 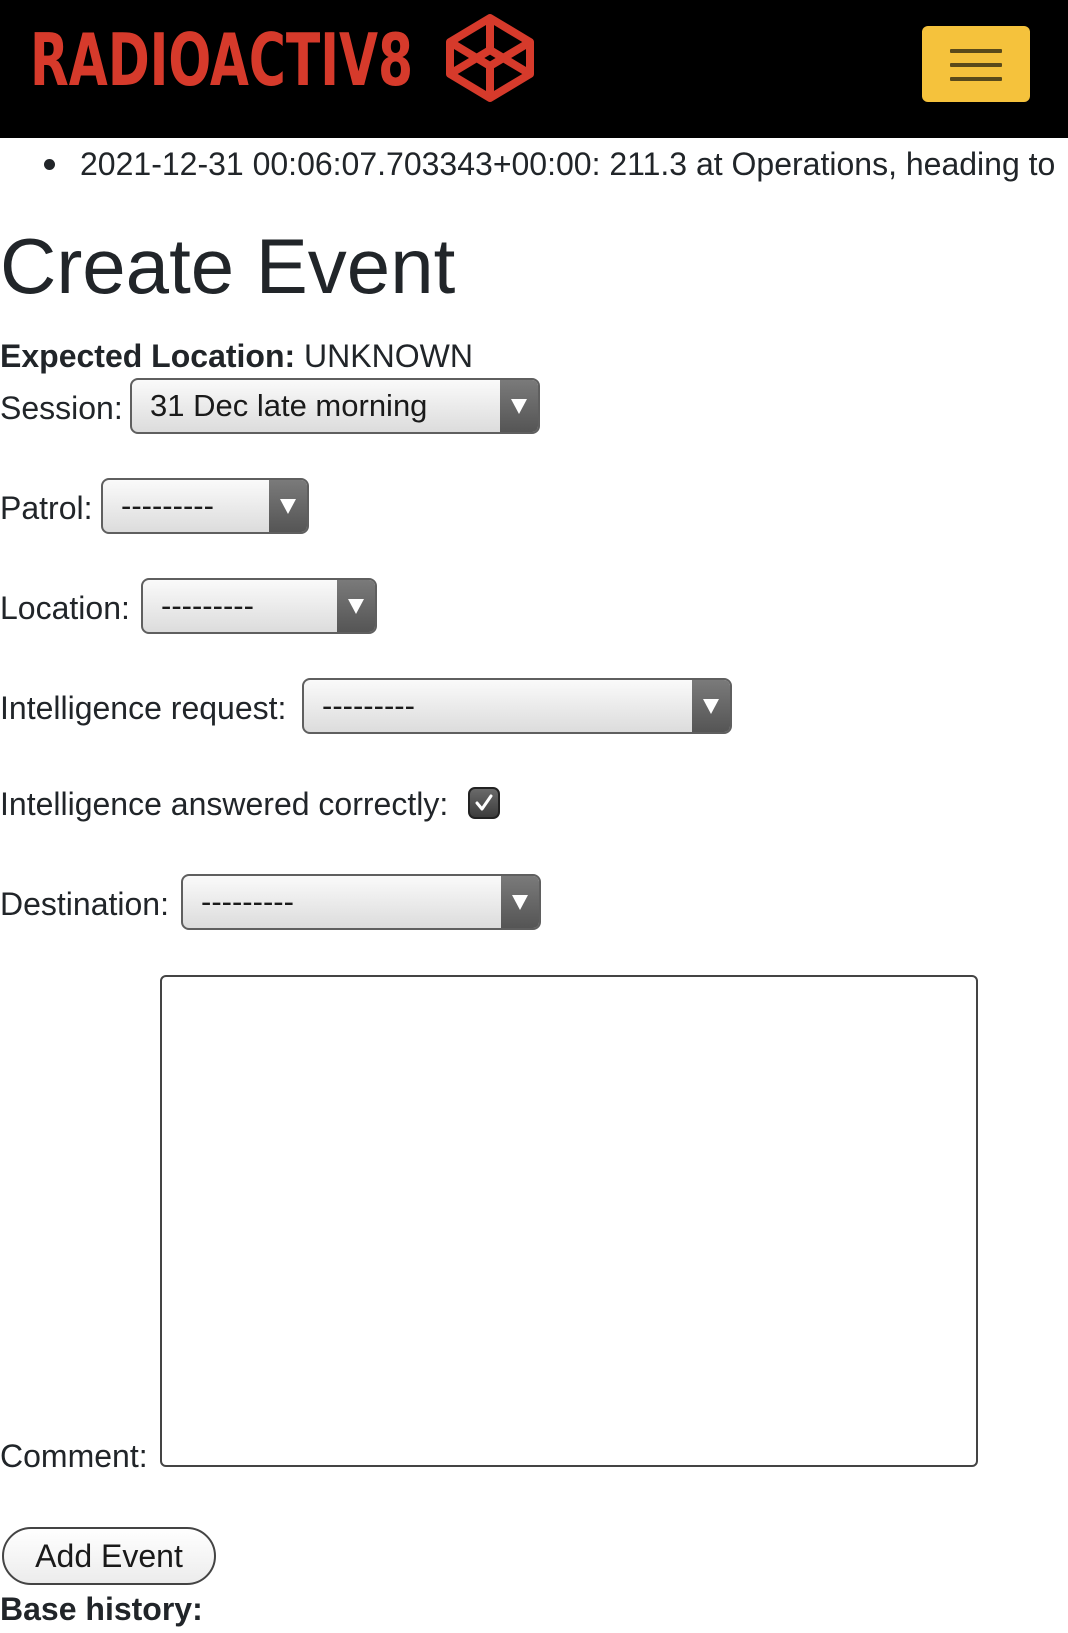 I want to click on location-select-value: ---------, so click(x=207, y=605).